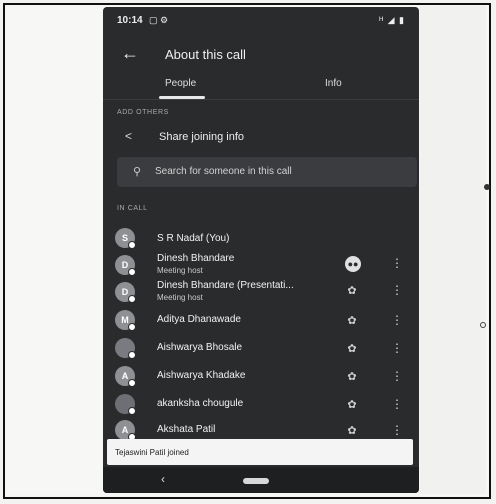  I want to click on share-icon: <, so click(129, 136).